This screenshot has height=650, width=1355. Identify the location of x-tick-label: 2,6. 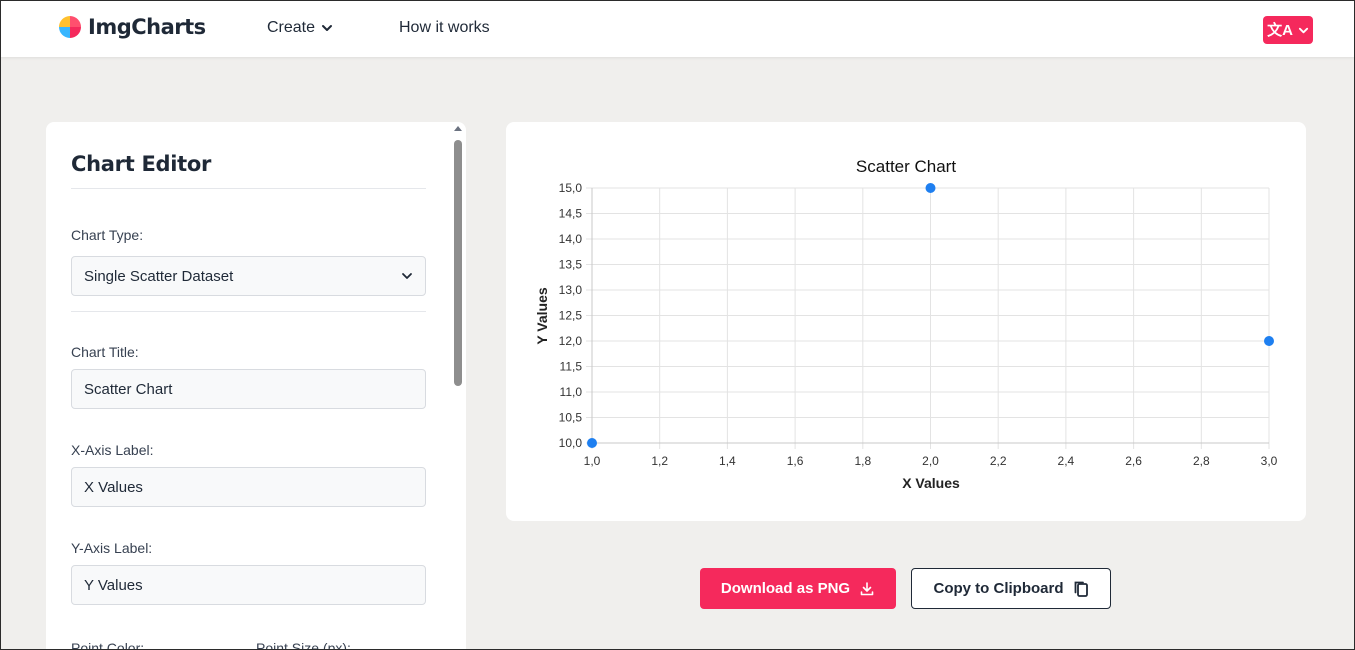
(1133, 461).